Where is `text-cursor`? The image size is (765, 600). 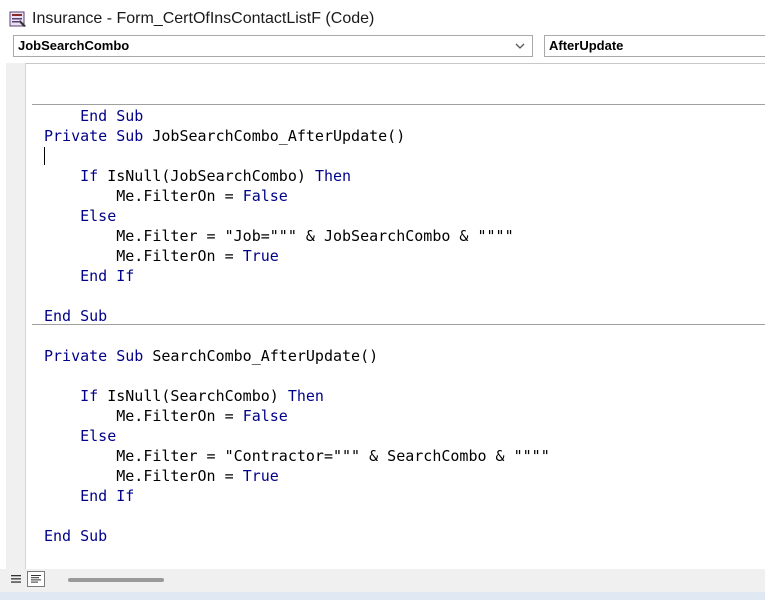
text-cursor is located at coordinates (44, 156).